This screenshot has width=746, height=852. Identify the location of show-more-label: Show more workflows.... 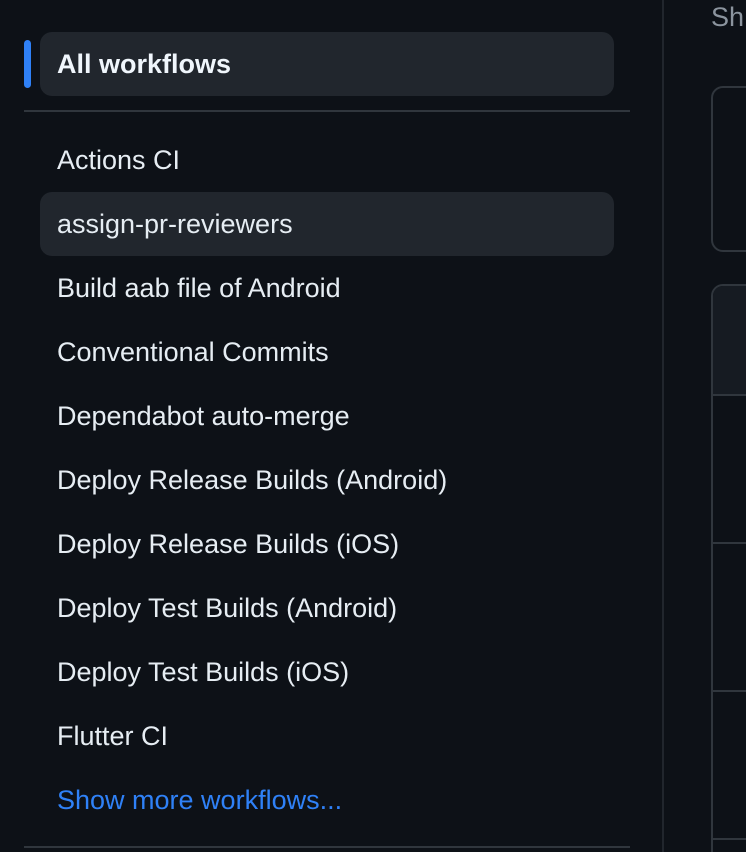
(200, 799).